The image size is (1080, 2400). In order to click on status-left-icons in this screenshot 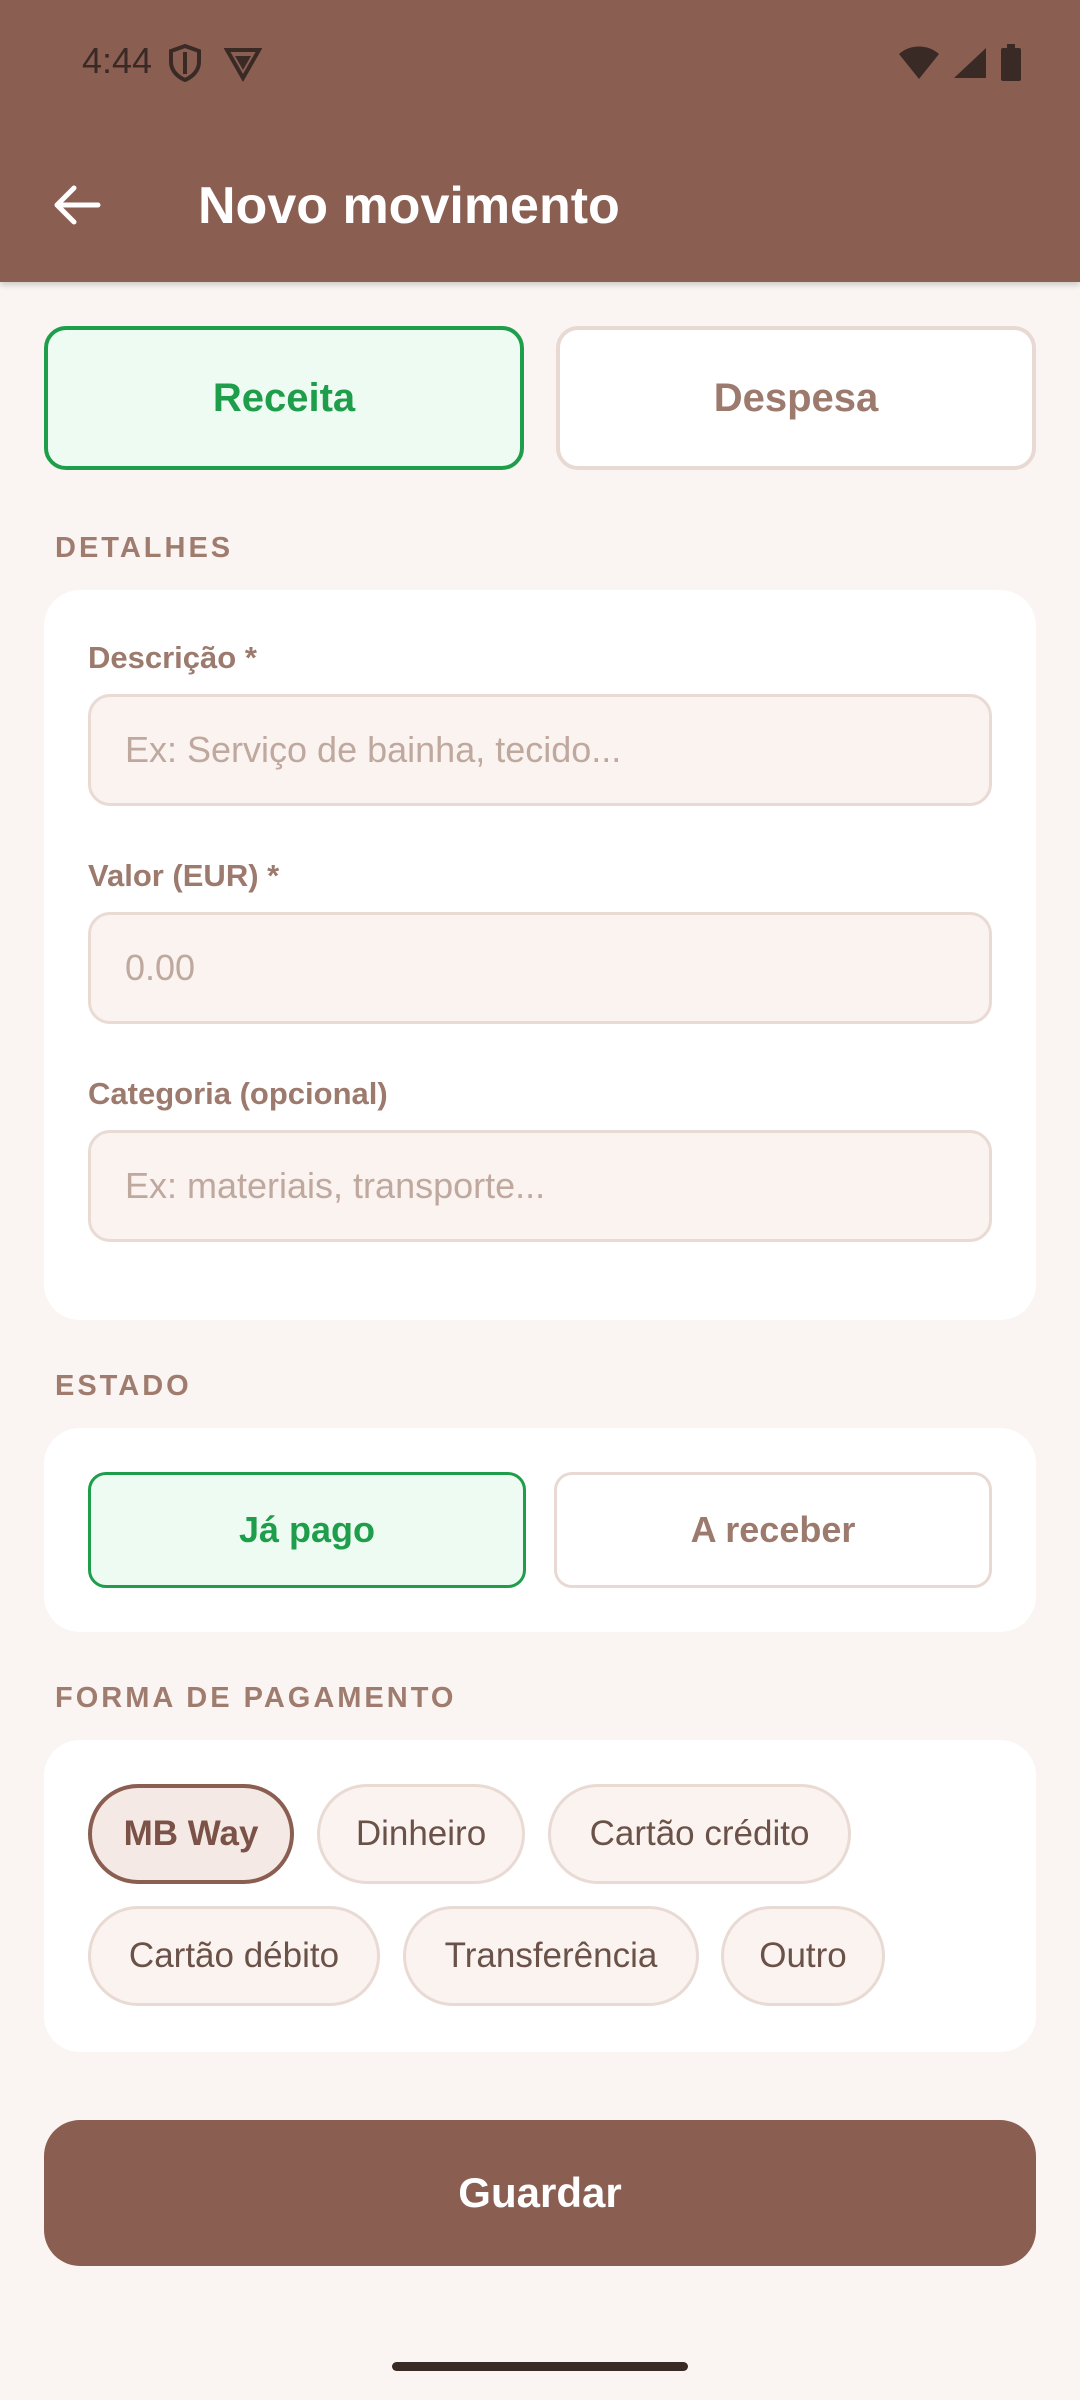, I will do `click(215, 63)`.